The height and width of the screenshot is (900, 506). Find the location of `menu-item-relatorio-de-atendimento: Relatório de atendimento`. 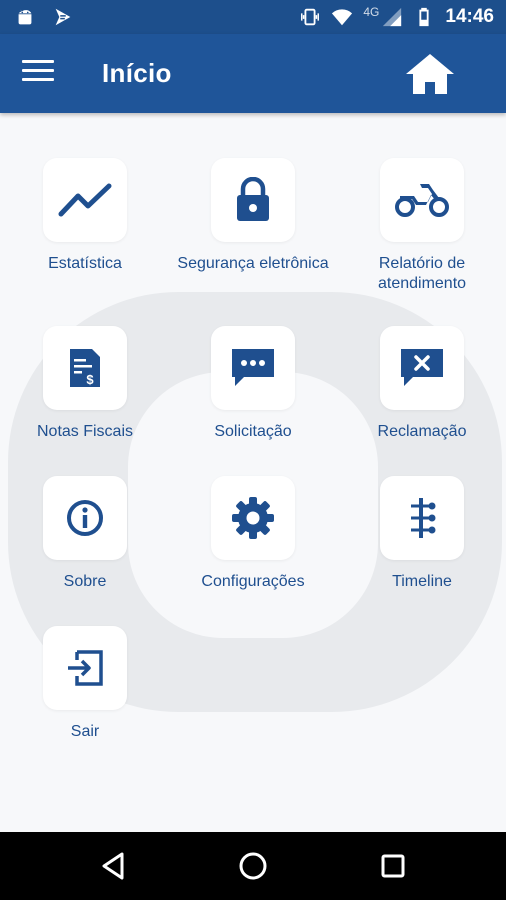

menu-item-relatorio-de-atendimento: Relatório de atendimento is located at coordinates (421, 226).